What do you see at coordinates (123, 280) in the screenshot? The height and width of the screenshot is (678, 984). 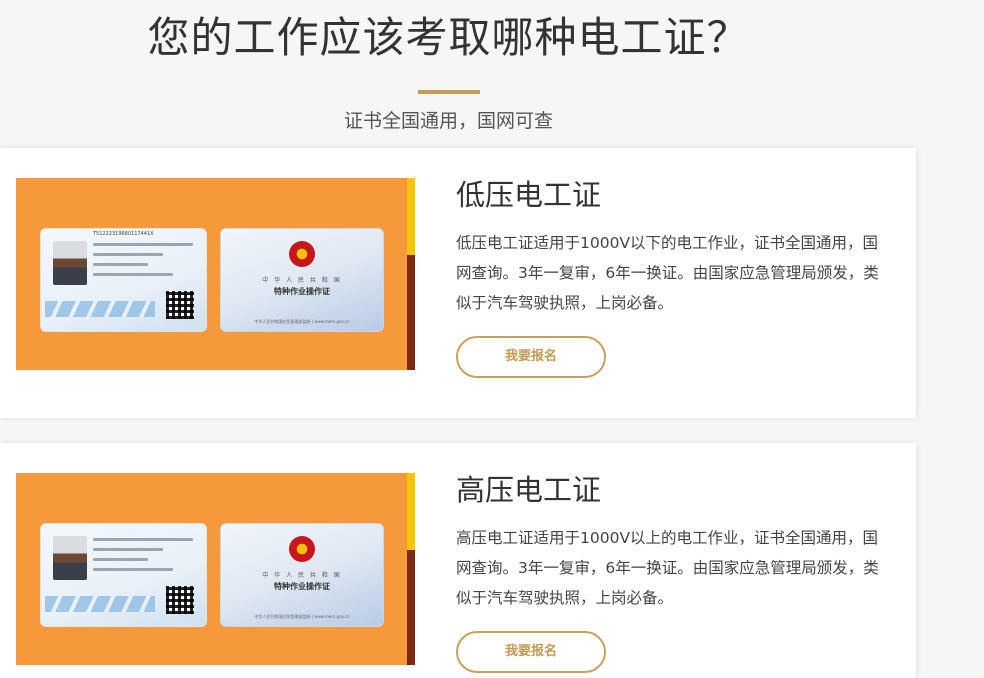 I see `id-card-front: T51222319680117441X` at bounding box center [123, 280].